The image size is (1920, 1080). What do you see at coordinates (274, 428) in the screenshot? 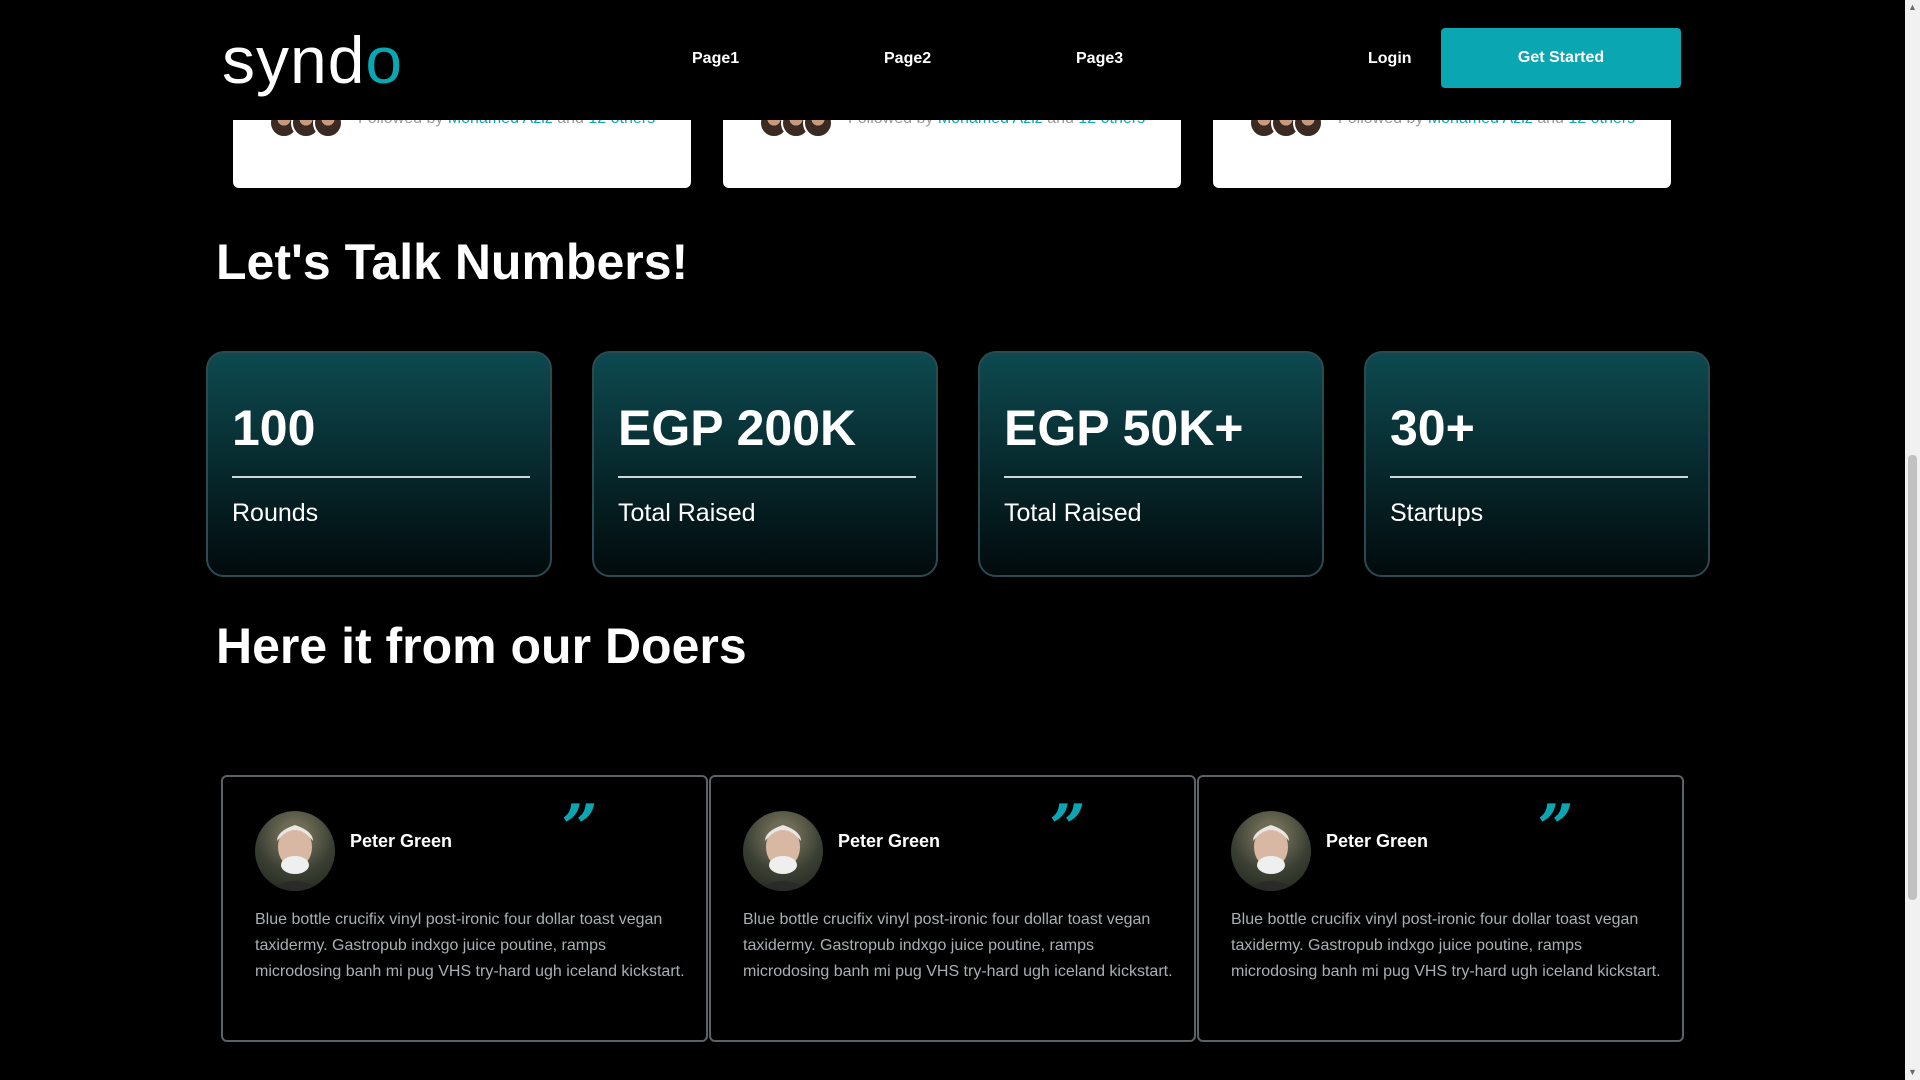
I see `stat-value: 100` at bounding box center [274, 428].